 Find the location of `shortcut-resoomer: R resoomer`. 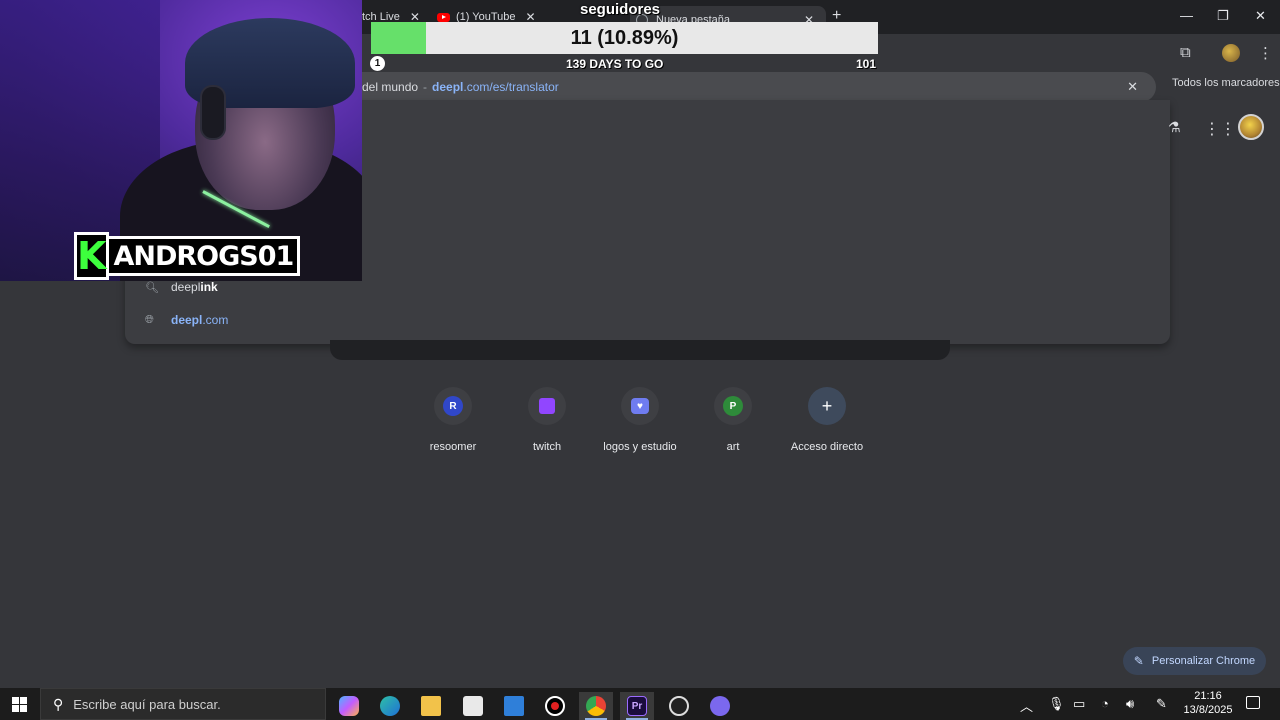

shortcut-resoomer: R resoomer is located at coordinates (453, 420).